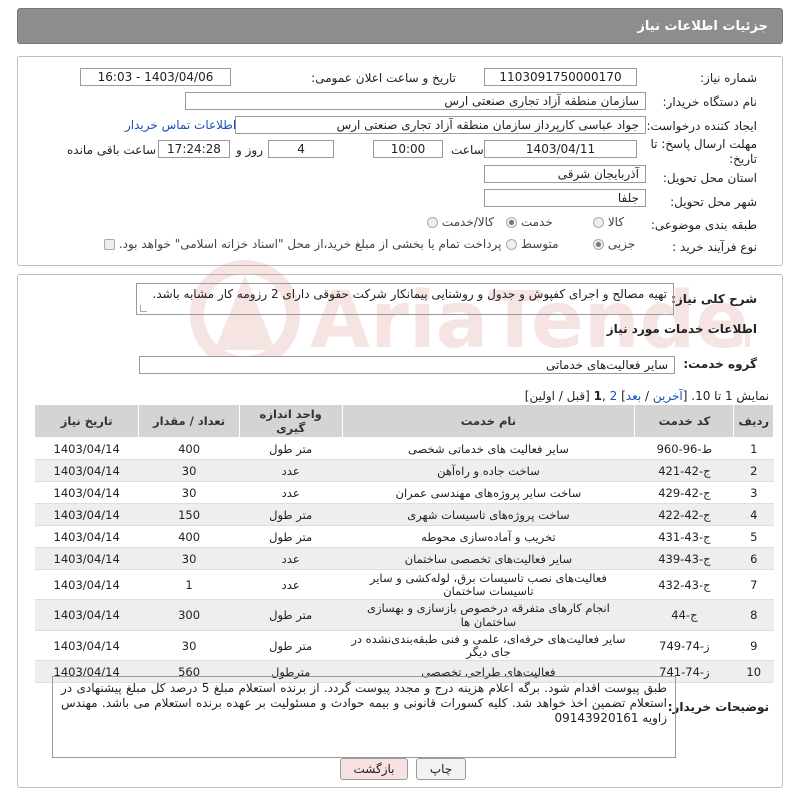 This screenshot has width=789, height=794. What do you see at coordinates (753, 645) in the screenshot?
I see `cell-row: 9` at bounding box center [753, 645].